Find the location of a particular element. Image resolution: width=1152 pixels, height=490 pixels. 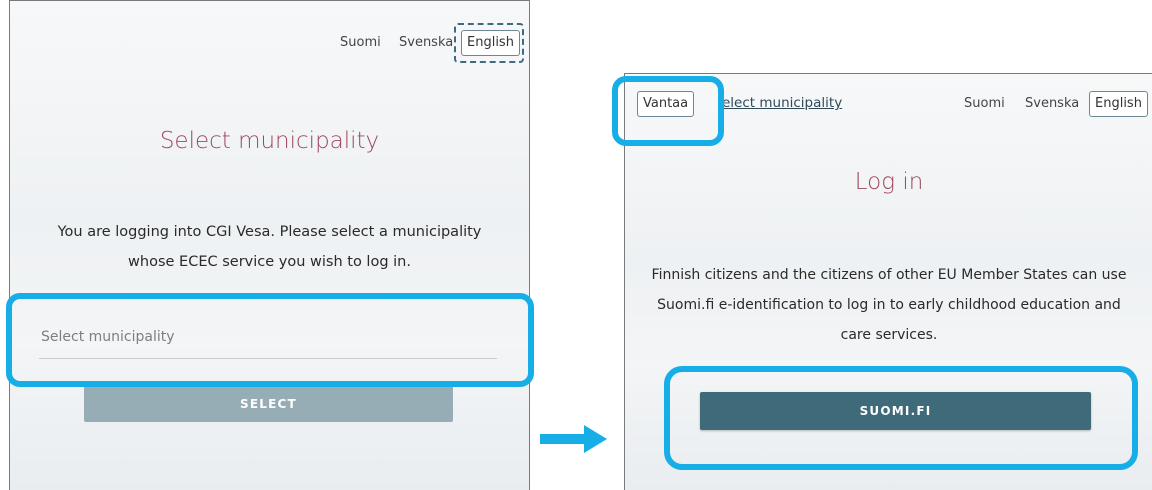

suomifi-button-highlight is located at coordinates (901, 418).